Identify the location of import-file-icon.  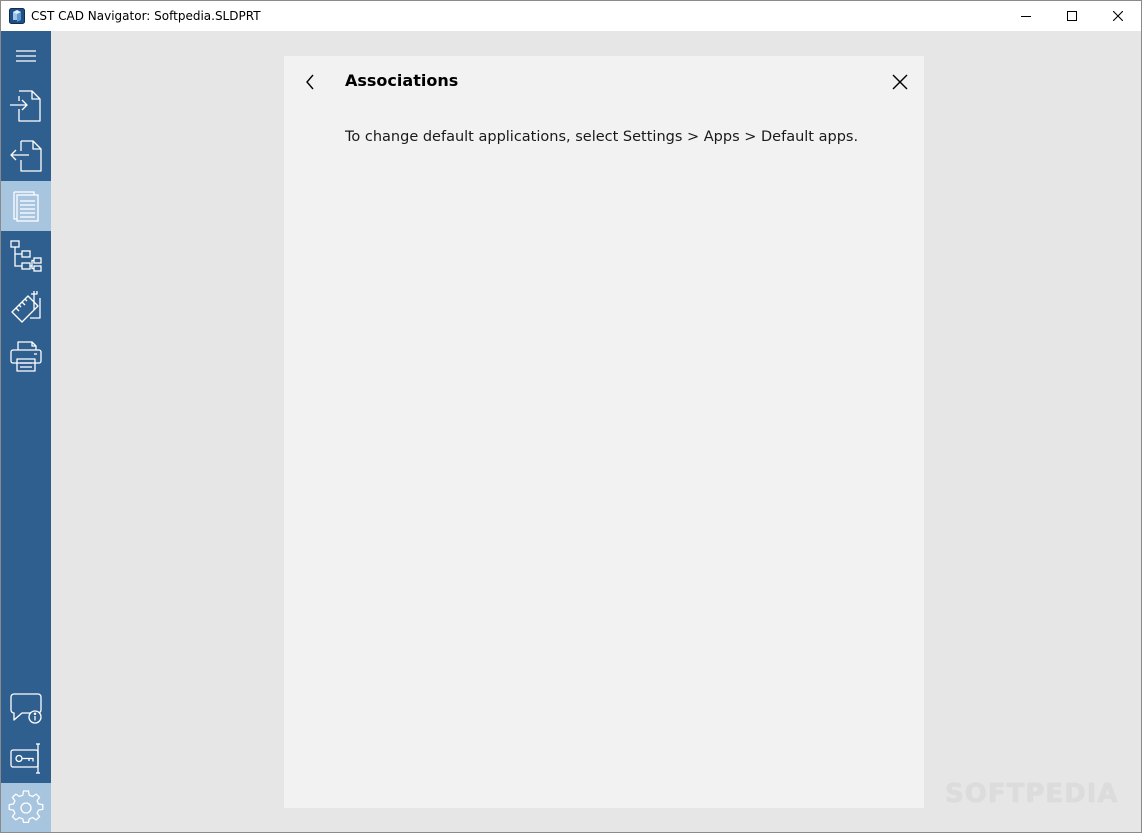
(25, 106).